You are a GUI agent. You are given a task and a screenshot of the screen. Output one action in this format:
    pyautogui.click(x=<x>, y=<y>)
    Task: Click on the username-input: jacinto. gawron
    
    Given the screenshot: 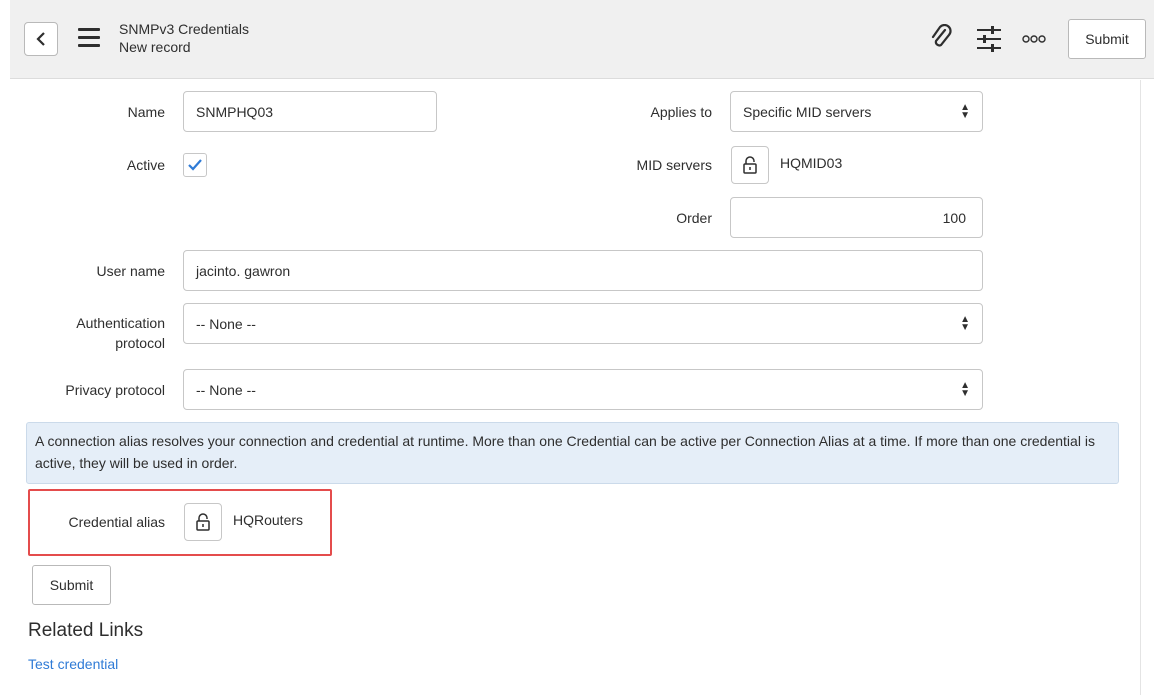 What is the action you would take?
    pyautogui.click(x=583, y=270)
    